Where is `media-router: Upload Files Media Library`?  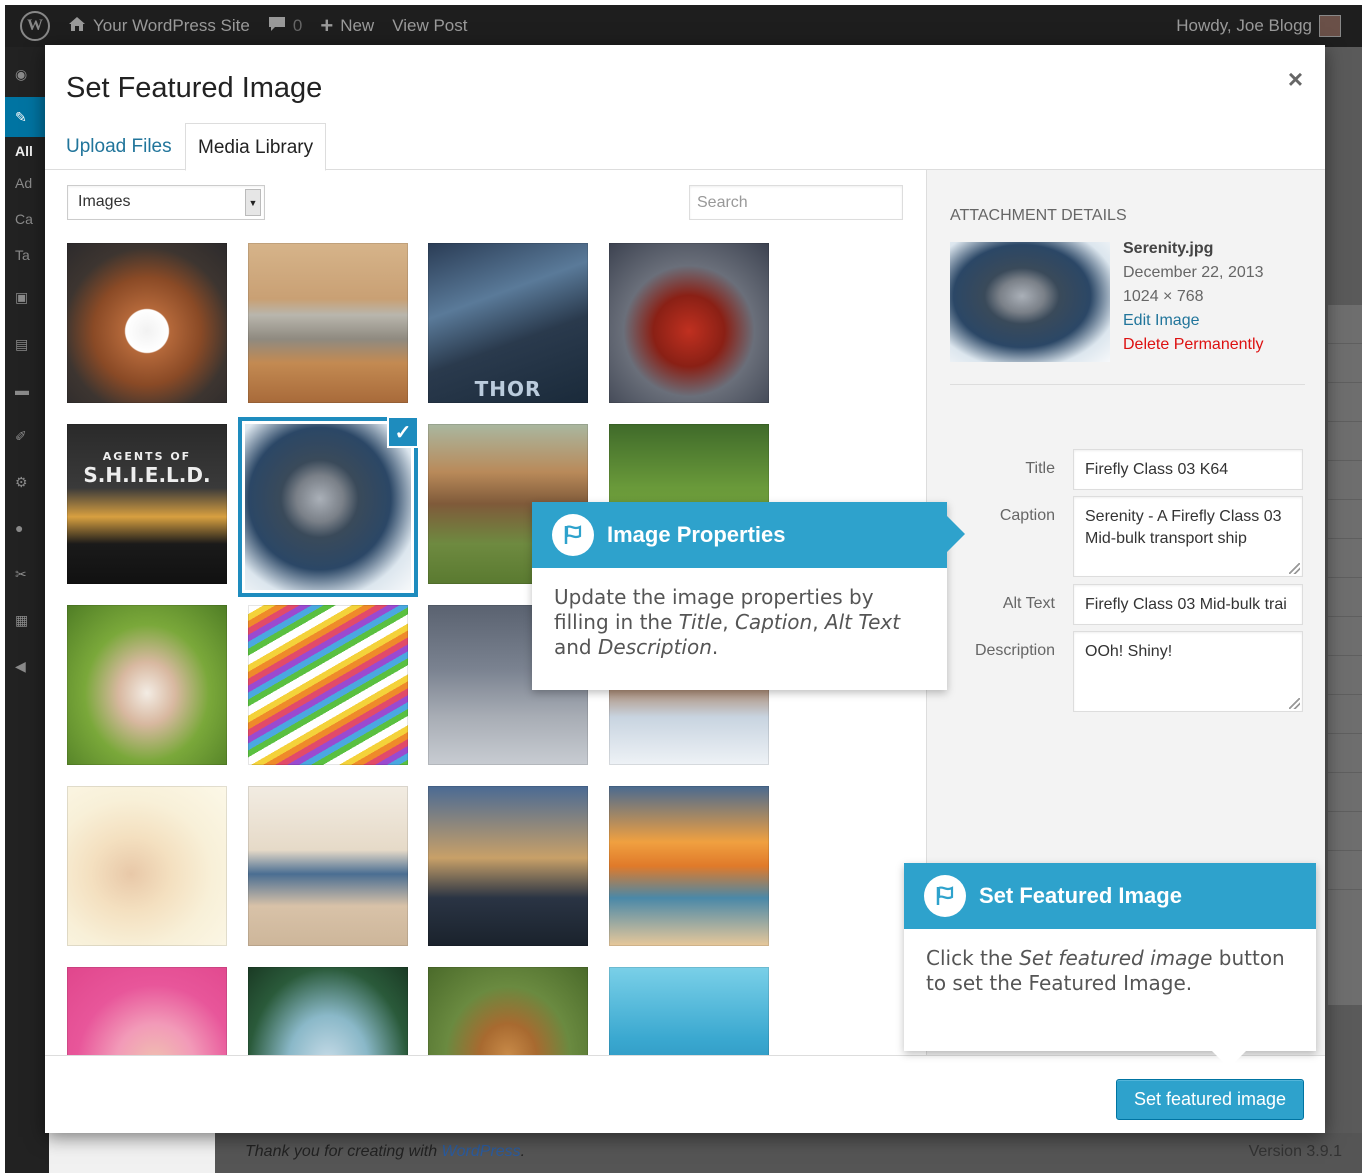
media-router: Upload Files Media Library is located at coordinates (485, 147).